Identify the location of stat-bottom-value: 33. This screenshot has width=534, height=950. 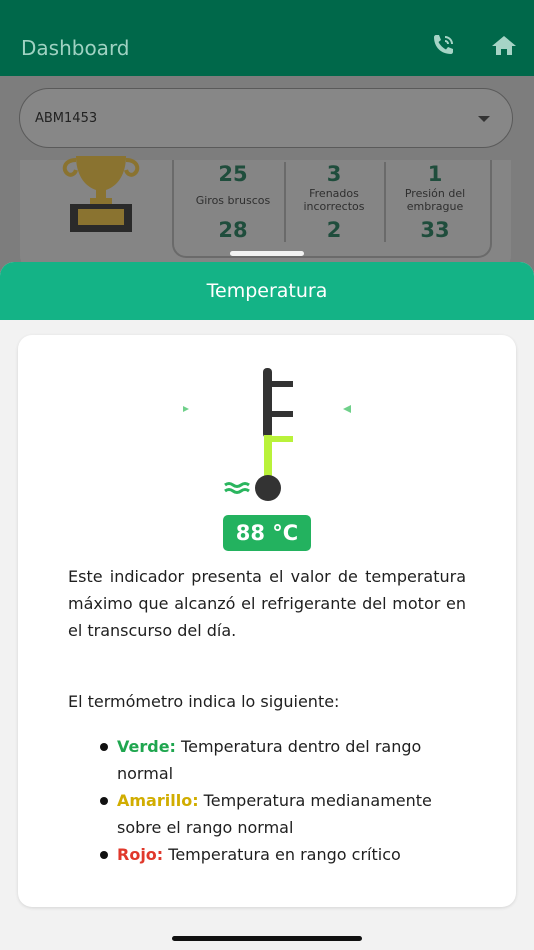
(435, 230).